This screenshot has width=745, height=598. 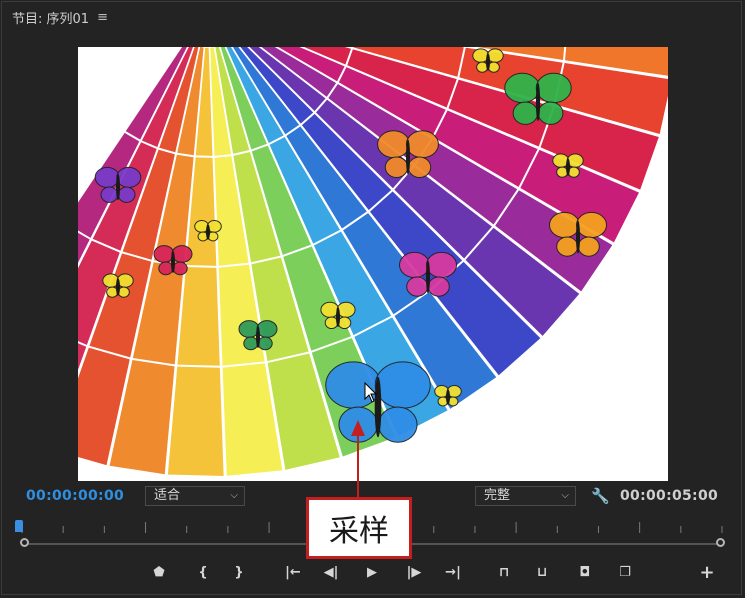 I want to click on playhead-marker, so click(x=19, y=526).